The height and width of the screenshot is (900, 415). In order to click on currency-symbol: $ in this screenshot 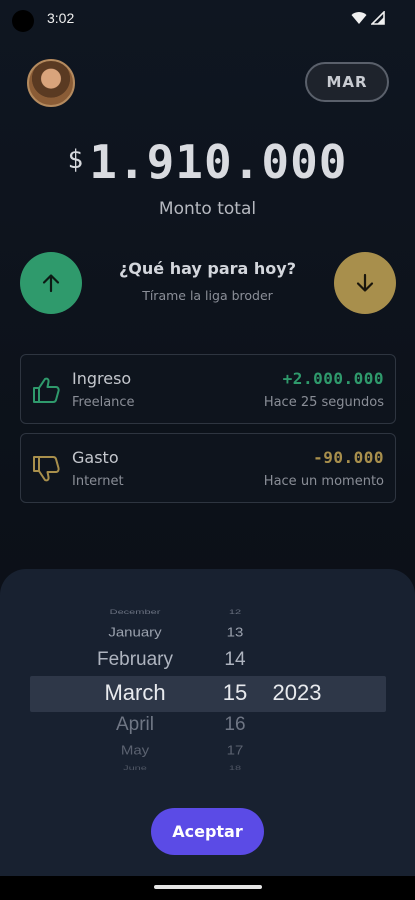, I will do `click(75, 160)`.